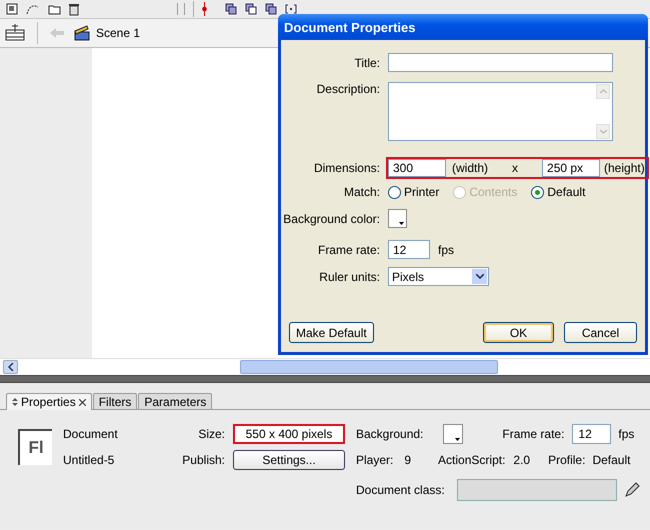 This screenshot has height=530, width=650. Describe the element at coordinates (472, 460) in the screenshot. I see `field-label: ActionScript:` at that location.